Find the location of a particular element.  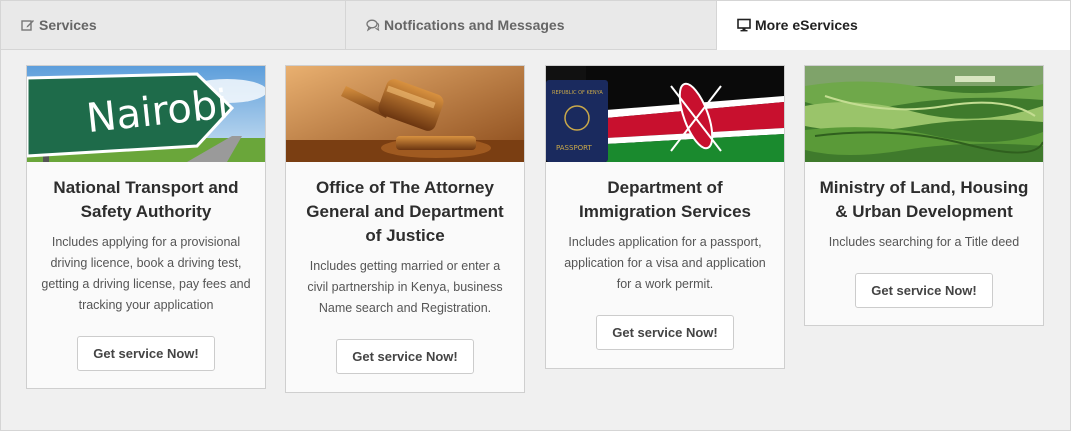

card-description: Includes searching for a Title deed is located at coordinates (924, 242).